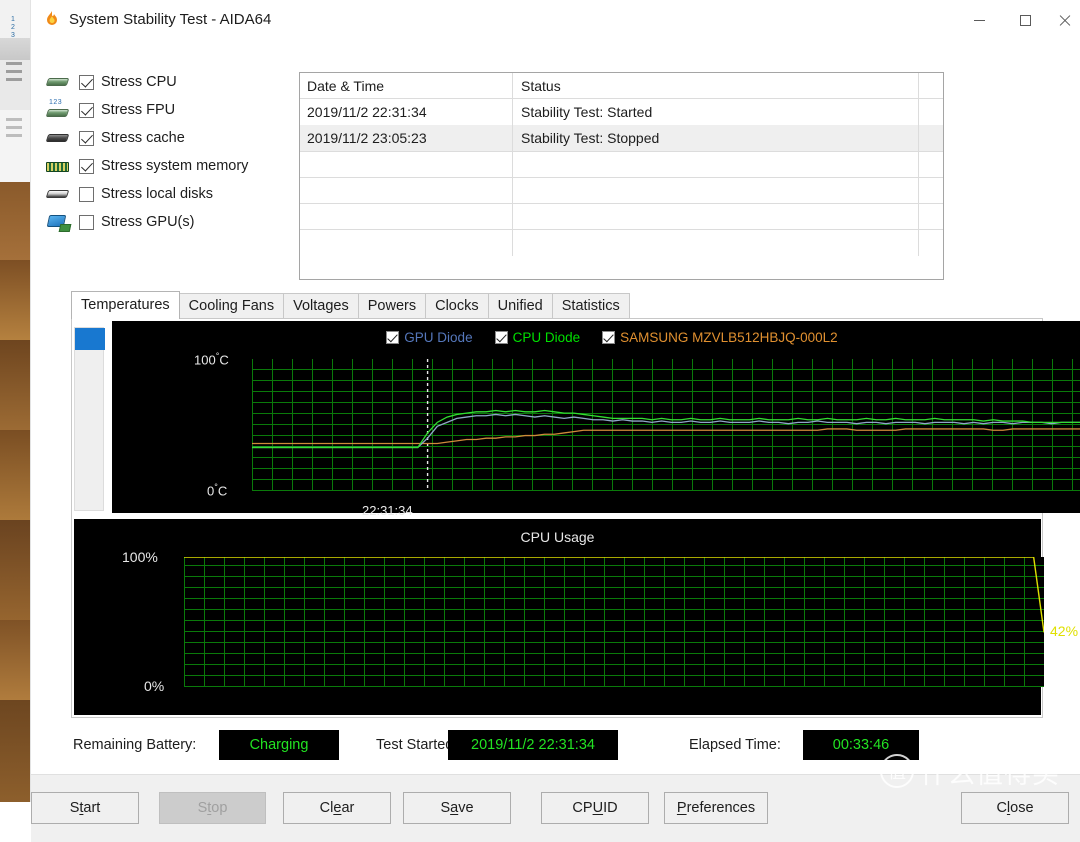  Describe the element at coordinates (406, 86) in the screenshot. I see `column-header-datetime: Date & Time` at that location.